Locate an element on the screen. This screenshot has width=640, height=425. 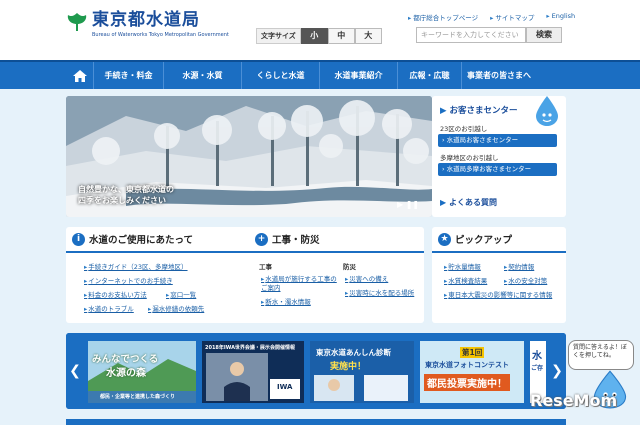
link-payment-methods: 料金のお支払い方法 is located at coordinates (115, 295).